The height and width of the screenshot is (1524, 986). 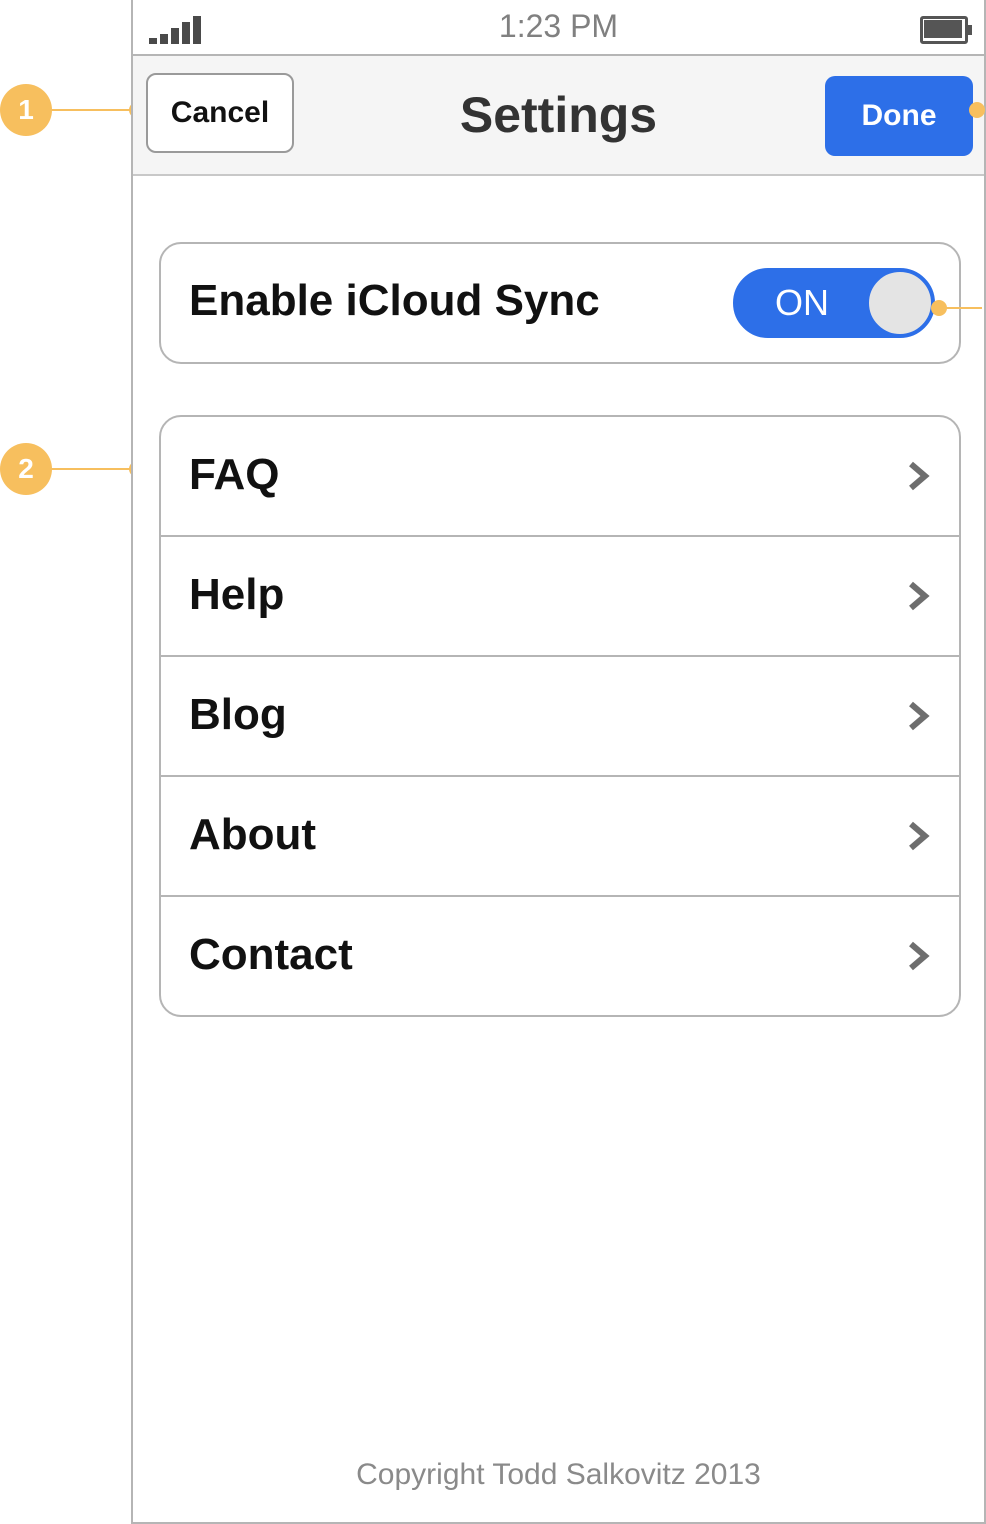 What do you see at coordinates (560, 837) in the screenshot?
I see `menu-item-about: About` at bounding box center [560, 837].